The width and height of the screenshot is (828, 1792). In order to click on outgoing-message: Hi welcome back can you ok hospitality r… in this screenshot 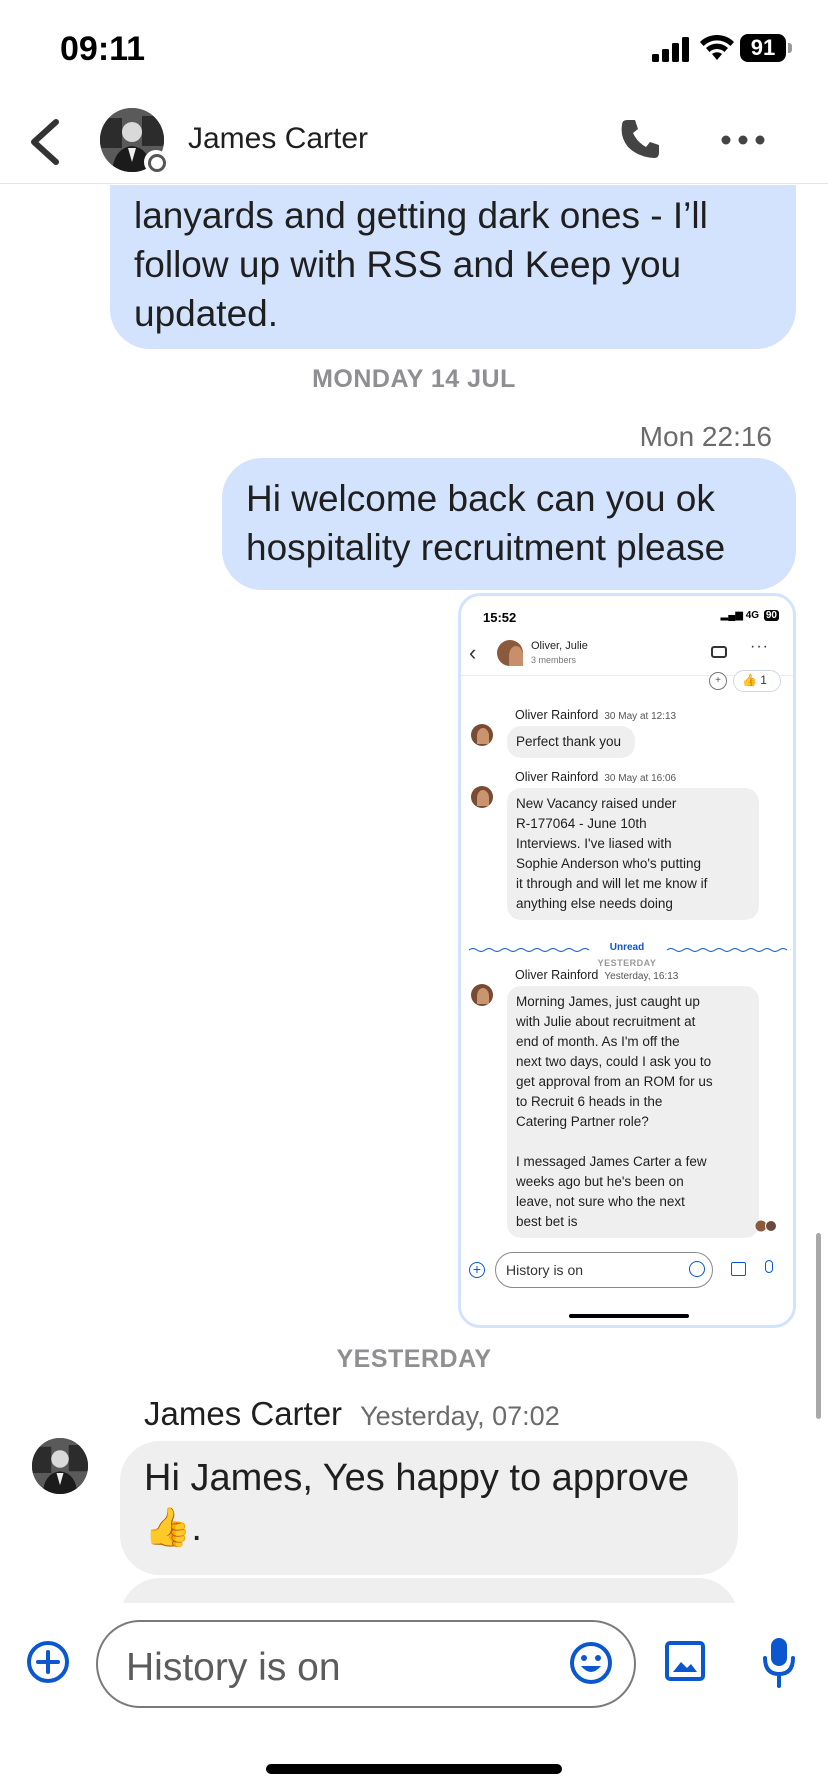, I will do `click(509, 524)`.